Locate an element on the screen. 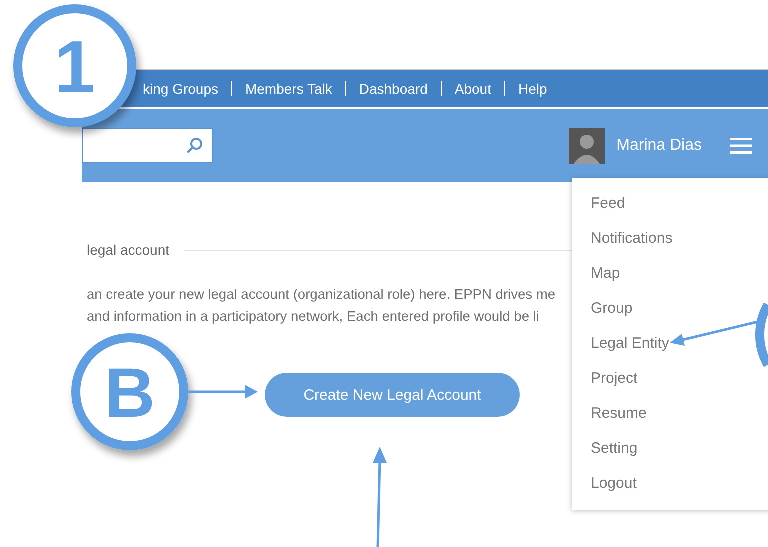 This screenshot has height=547, width=768. menu-item: Logout is located at coordinates (604, 483).